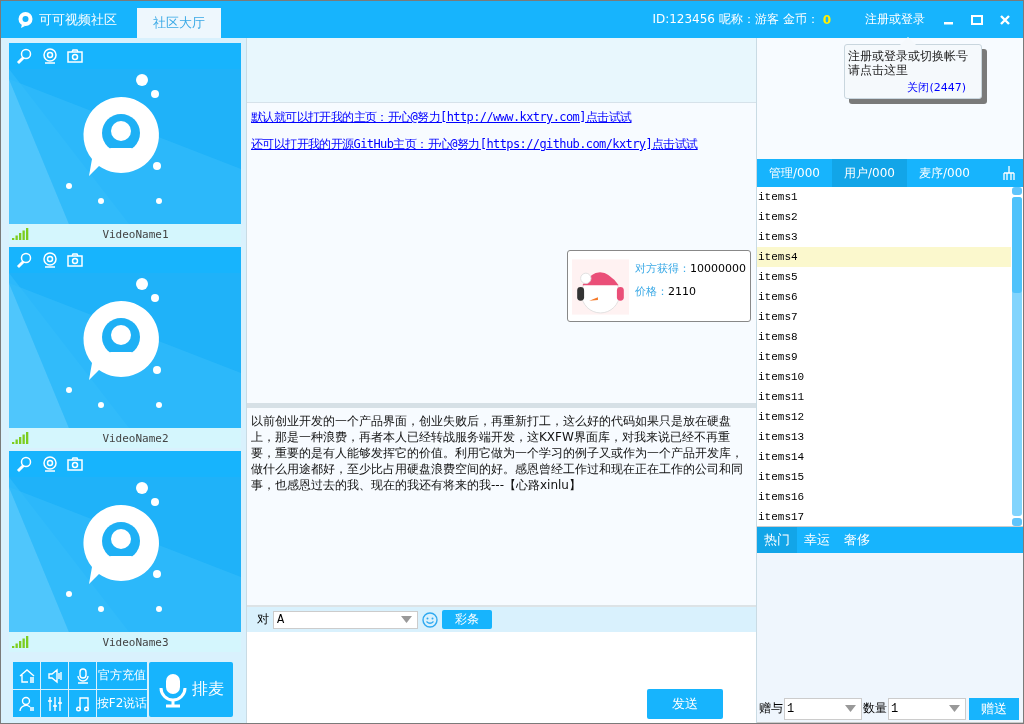  Describe the element at coordinates (503, 144) in the screenshot. I see `link: 还可以打开我的开源GitHub主页：开心@努力[https://github.com/kxtry]点击试试` at that location.